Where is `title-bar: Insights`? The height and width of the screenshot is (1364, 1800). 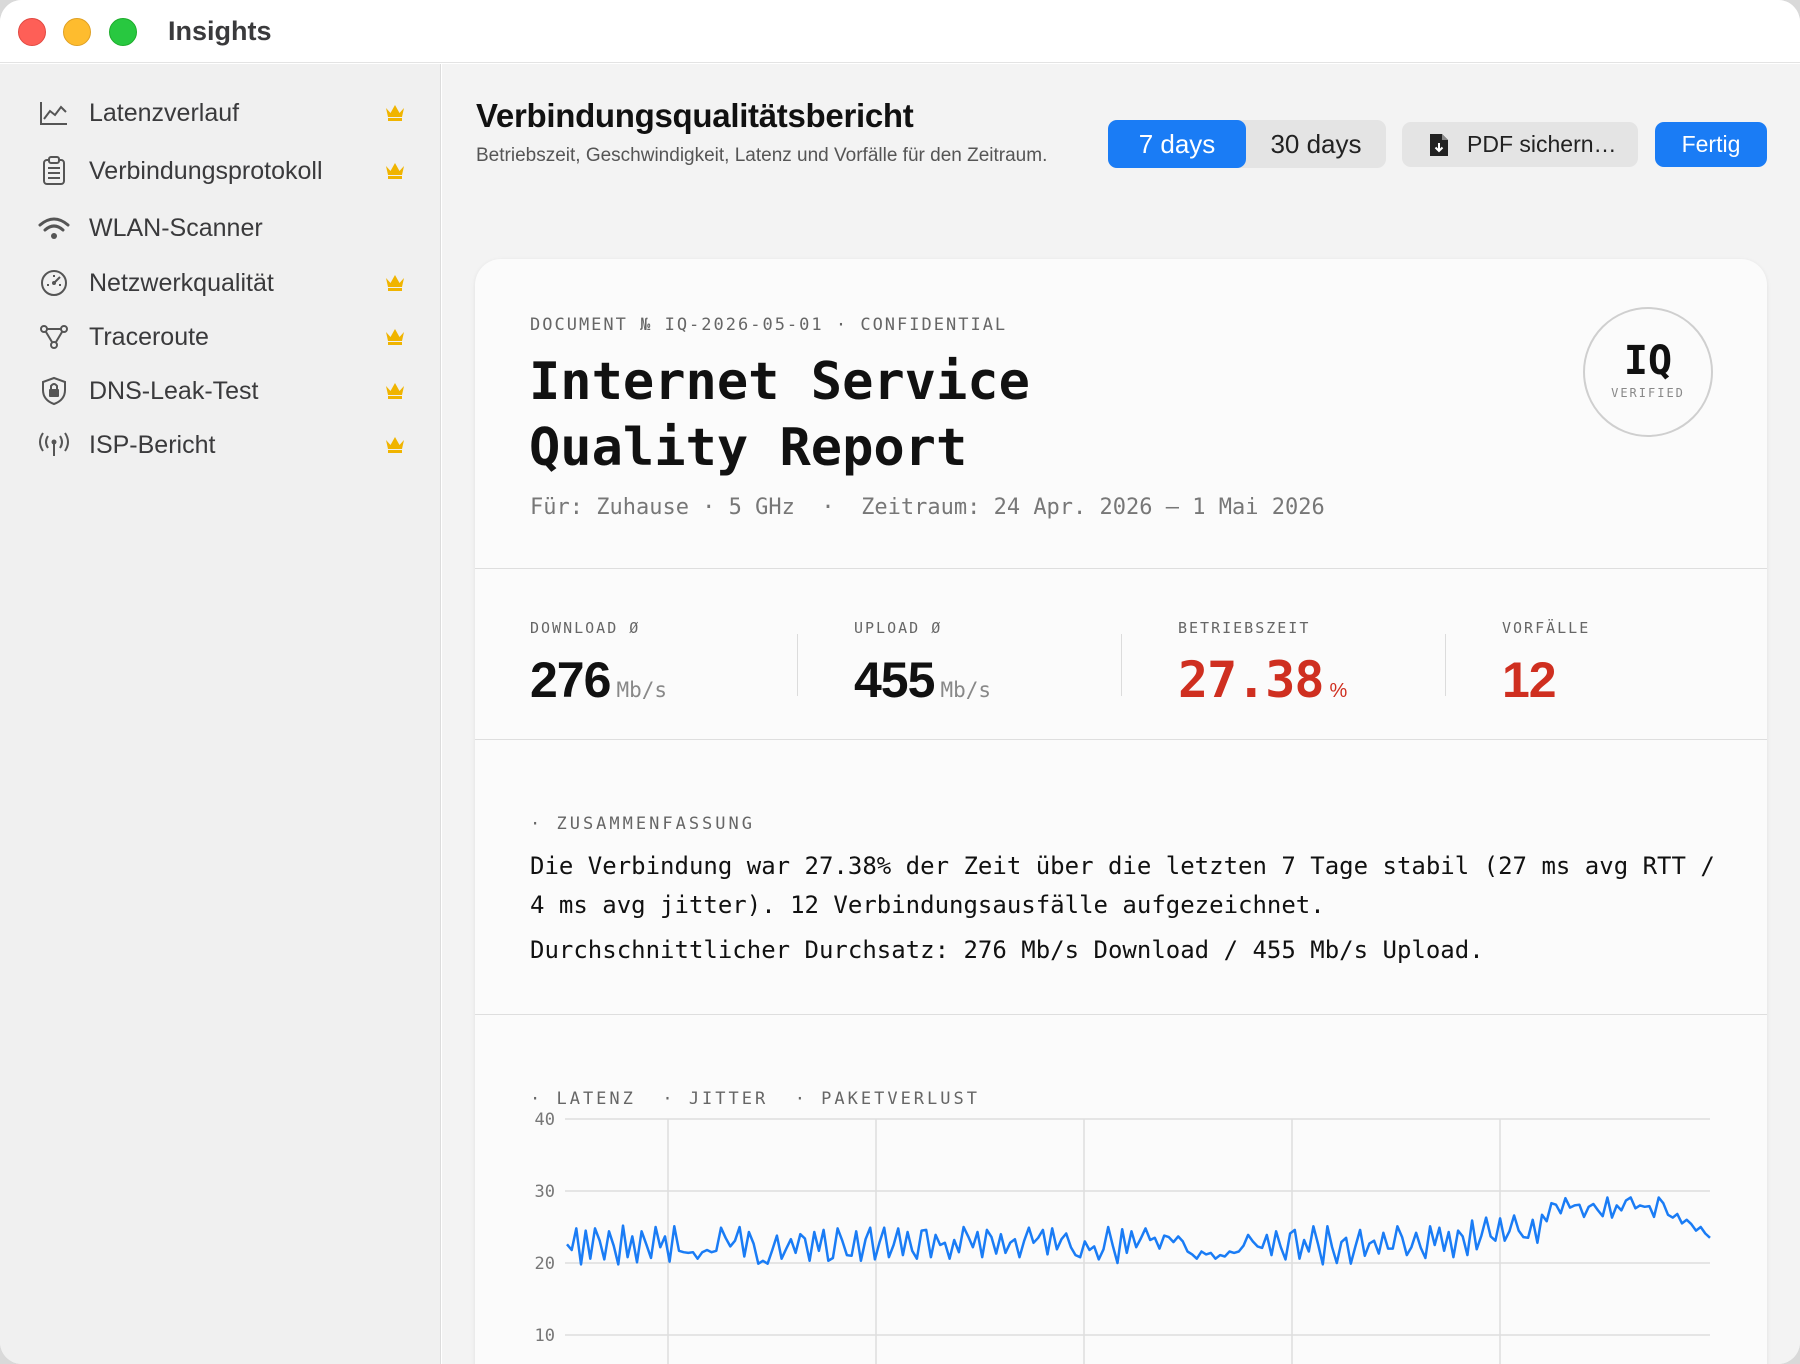 title-bar: Insights is located at coordinates (900, 31).